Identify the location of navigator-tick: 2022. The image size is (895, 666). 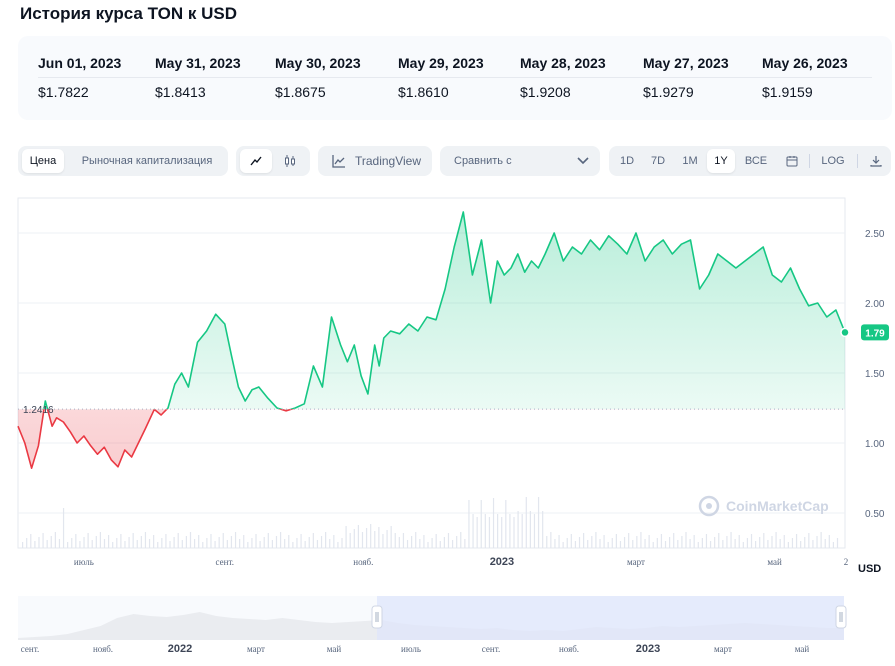
(180, 649).